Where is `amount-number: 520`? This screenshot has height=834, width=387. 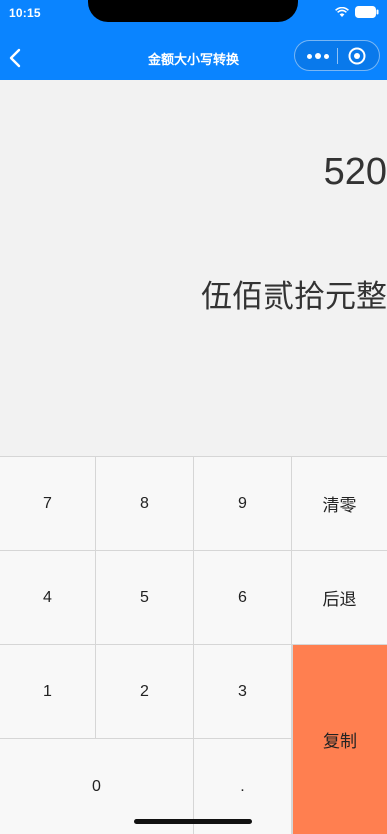
amount-number: 520 is located at coordinates (355, 172).